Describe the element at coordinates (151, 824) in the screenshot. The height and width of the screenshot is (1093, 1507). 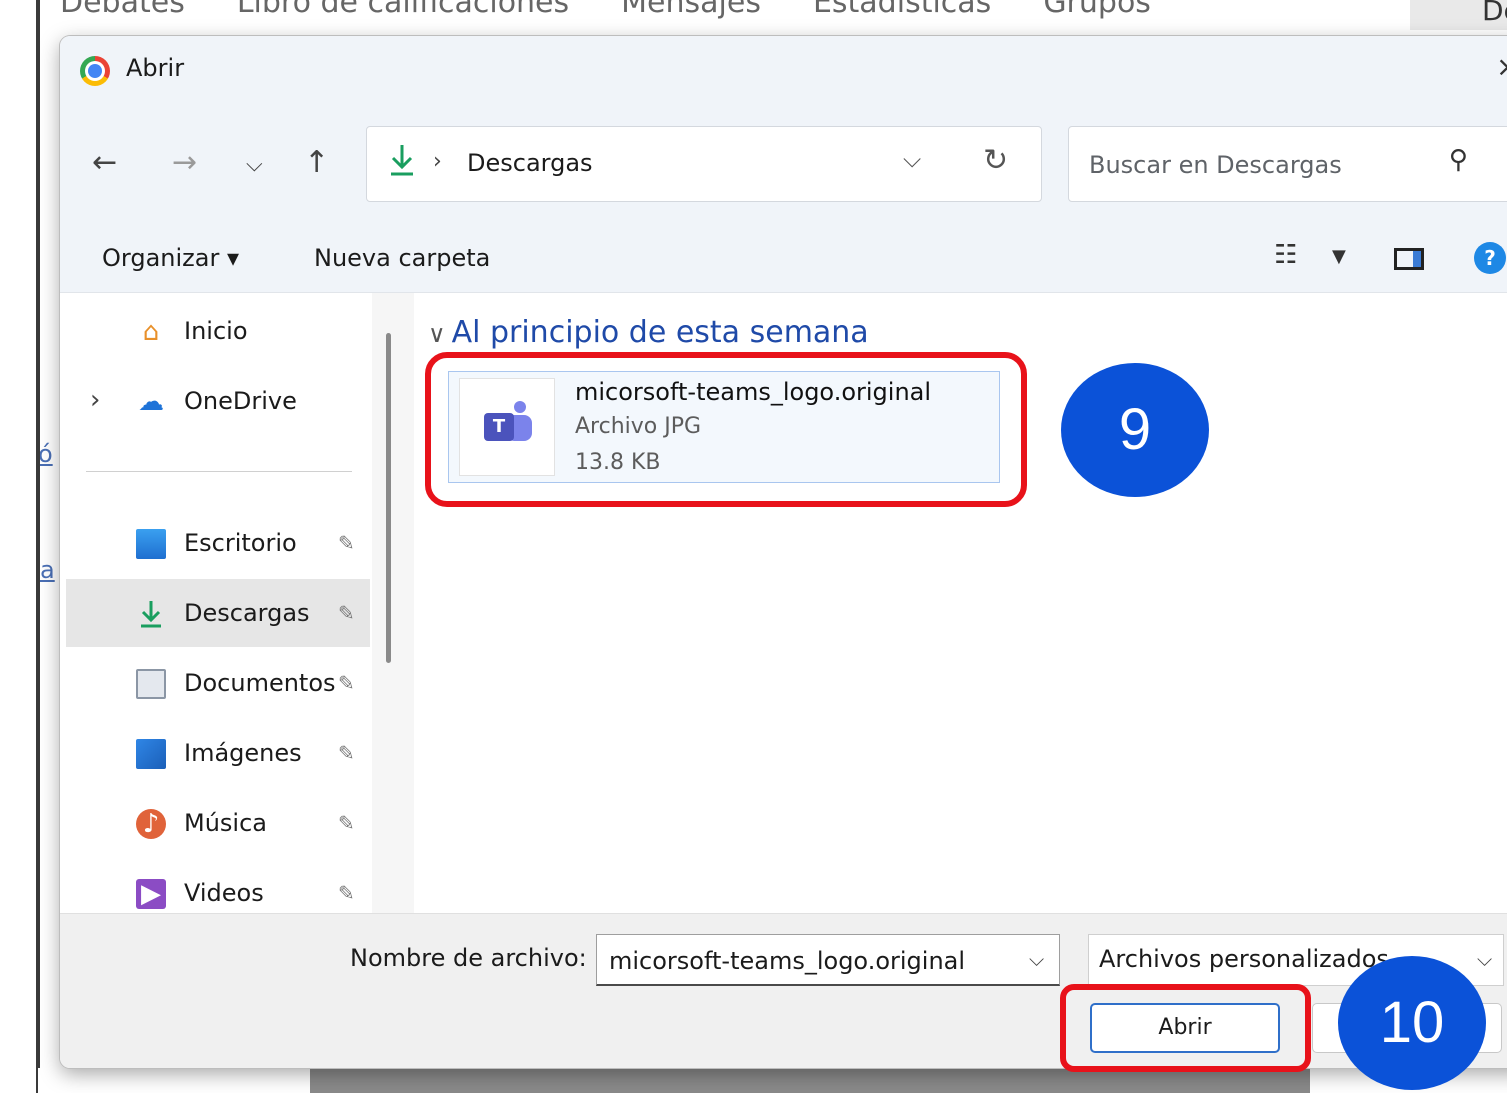
I see `music-icon: ♪` at that location.